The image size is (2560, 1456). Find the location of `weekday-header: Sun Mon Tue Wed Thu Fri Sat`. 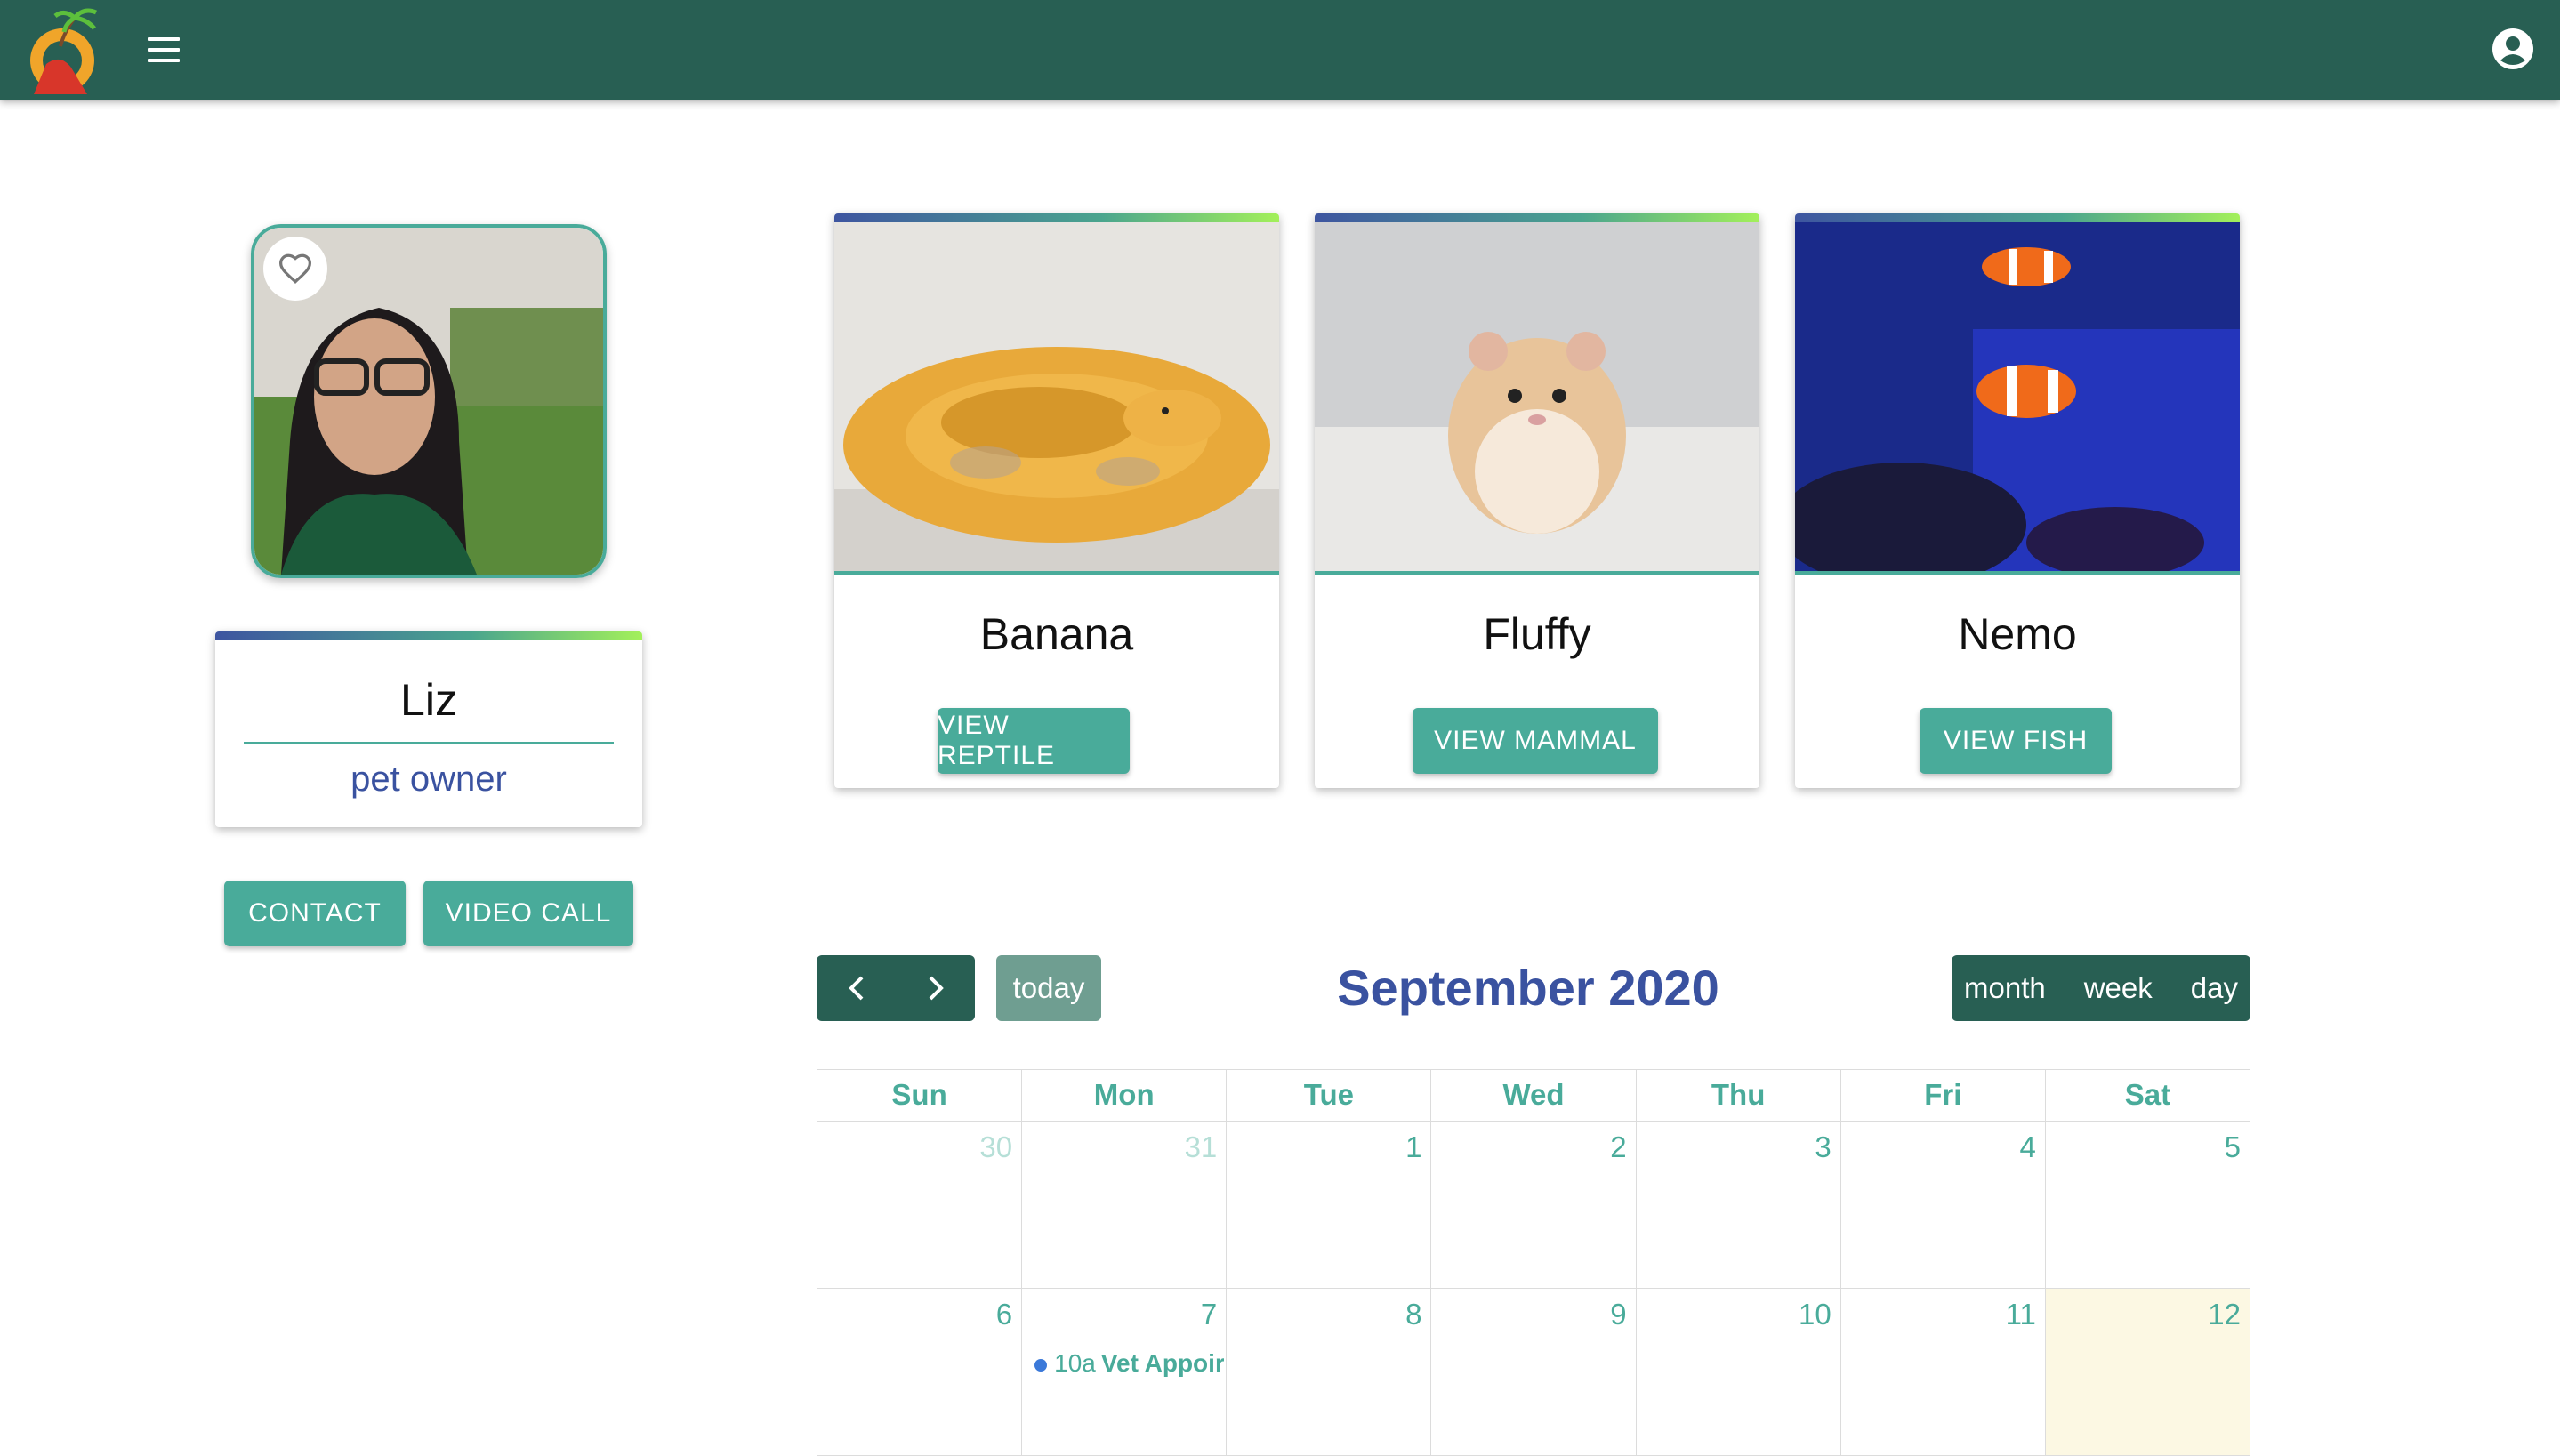

weekday-header: Sun Mon Tue Wed Thu Fri Sat is located at coordinates (1533, 1096).